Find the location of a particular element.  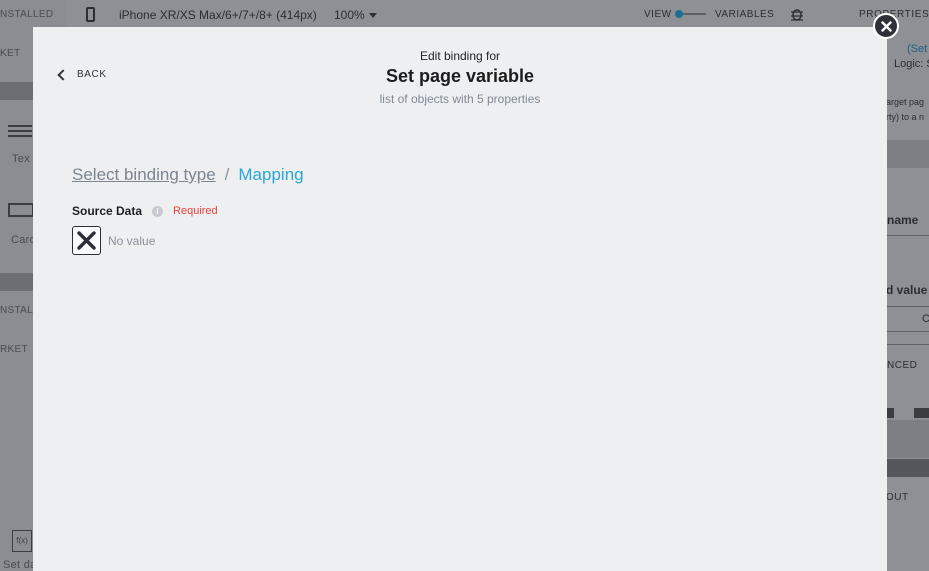

clear-value-button is located at coordinates (86, 240).